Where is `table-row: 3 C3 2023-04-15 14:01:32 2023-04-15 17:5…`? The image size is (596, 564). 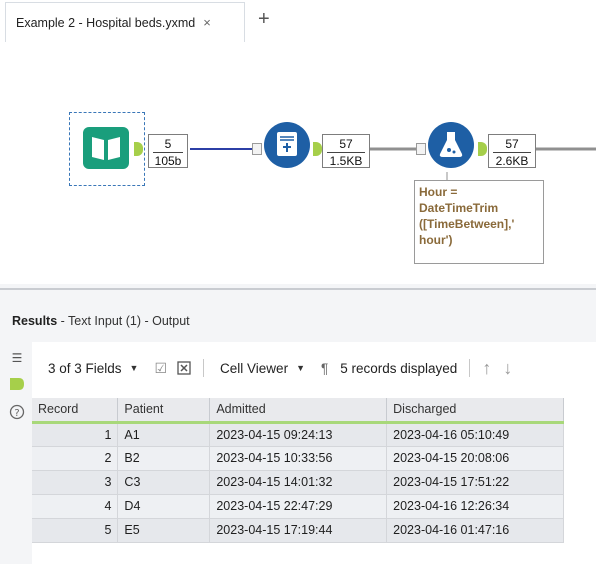
table-row: 3 C3 2023-04-15 14:01:32 2023-04-15 17:5… is located at coordinates (298, 482).